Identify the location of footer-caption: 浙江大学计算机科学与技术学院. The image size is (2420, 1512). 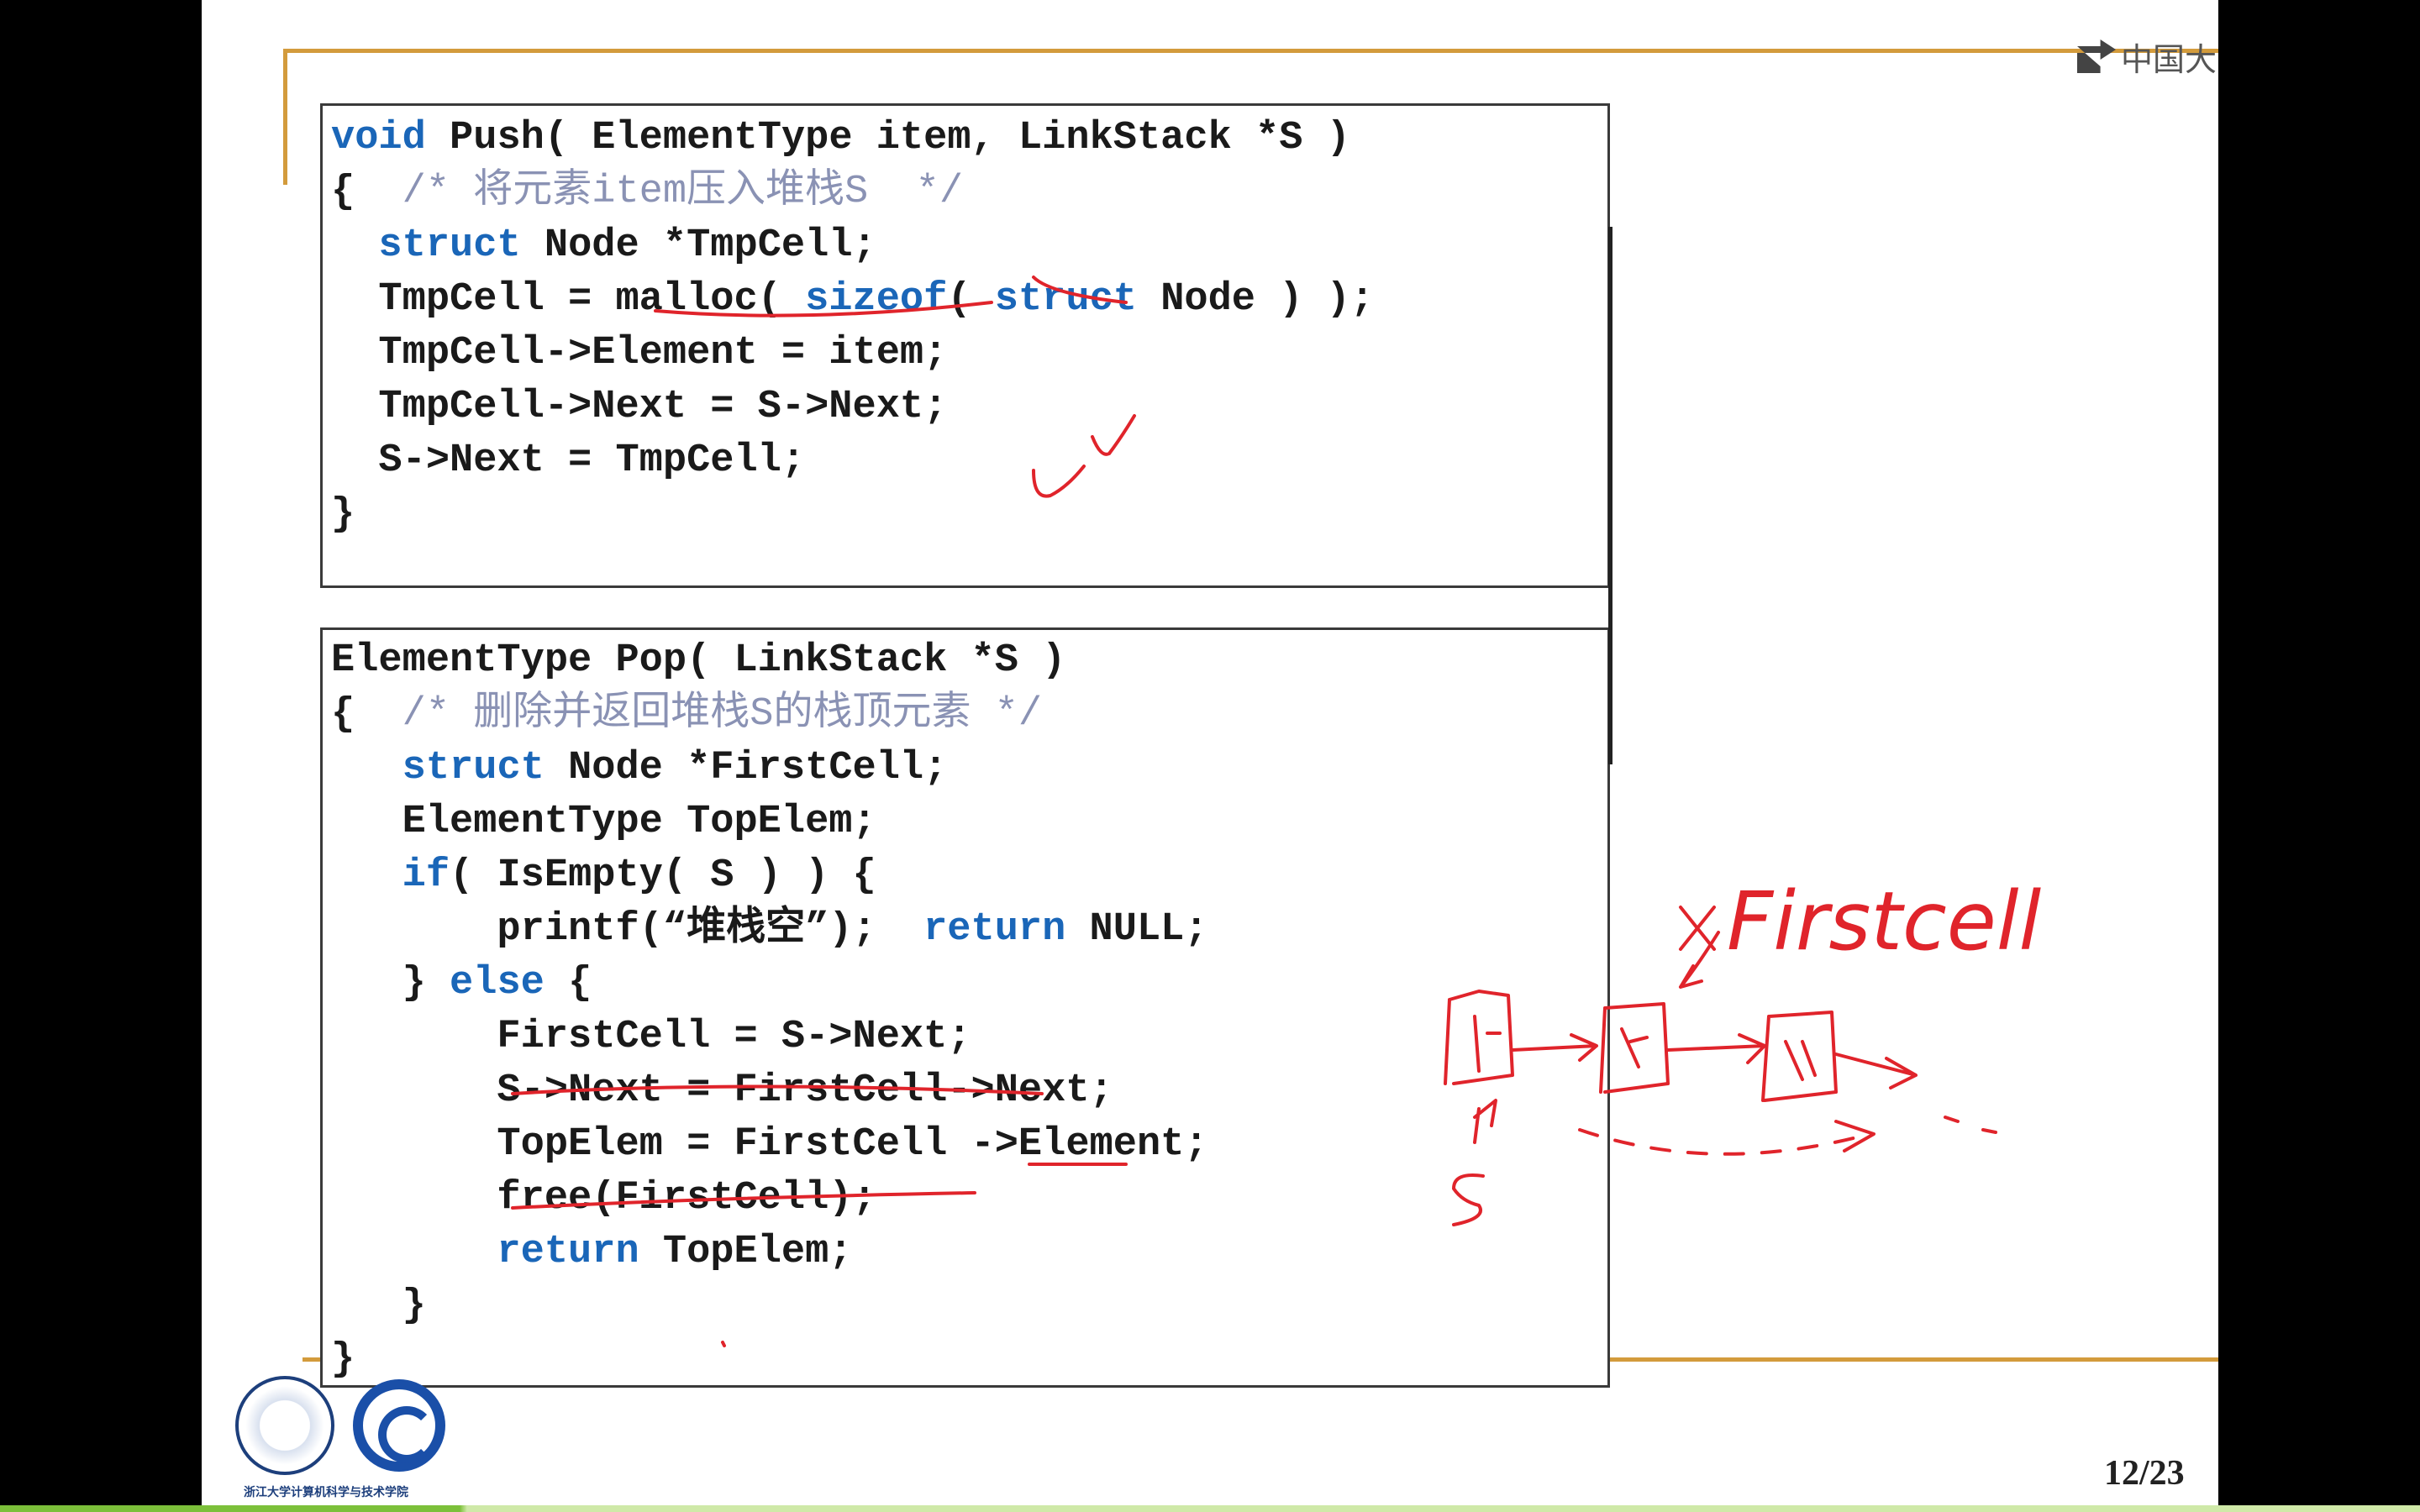
(326, 1492).